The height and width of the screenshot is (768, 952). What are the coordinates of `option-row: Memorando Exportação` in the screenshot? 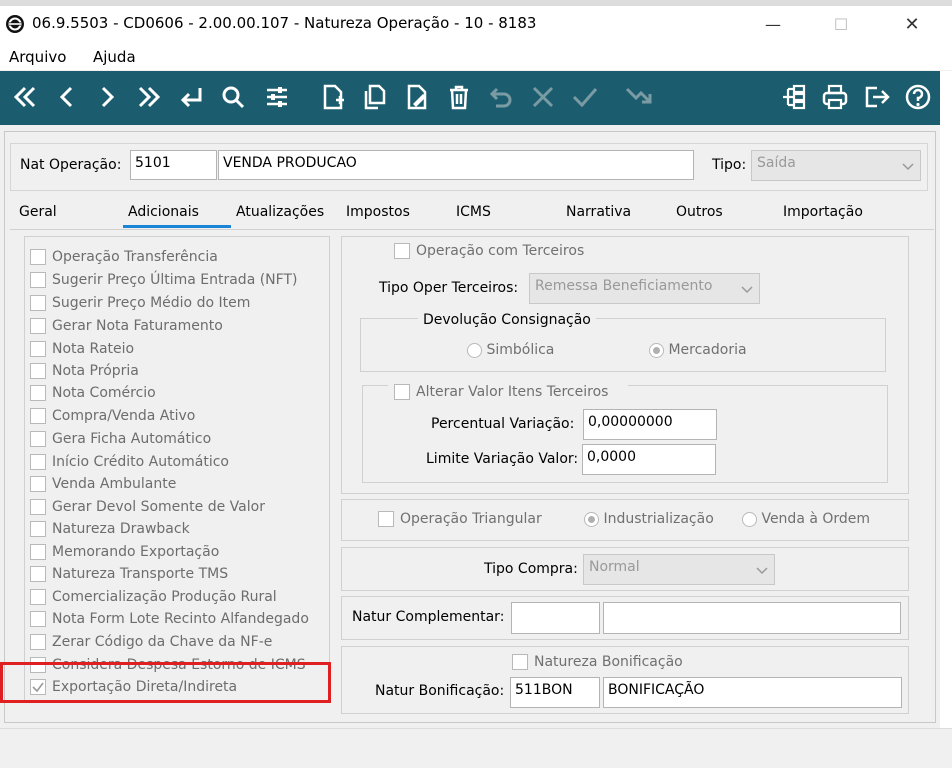 It's located at (124, 552).